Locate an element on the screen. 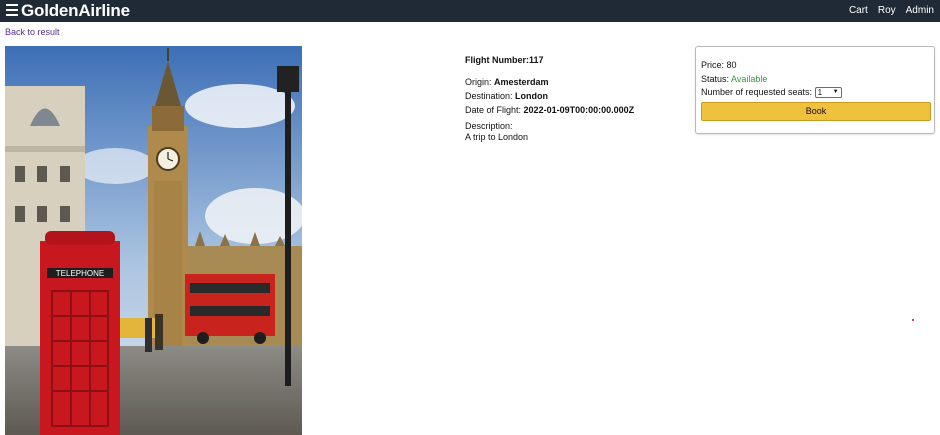 This screenshot has height=435, width=940. origin-row: Origin: Amesterdam is located at coordinates (549, 82).